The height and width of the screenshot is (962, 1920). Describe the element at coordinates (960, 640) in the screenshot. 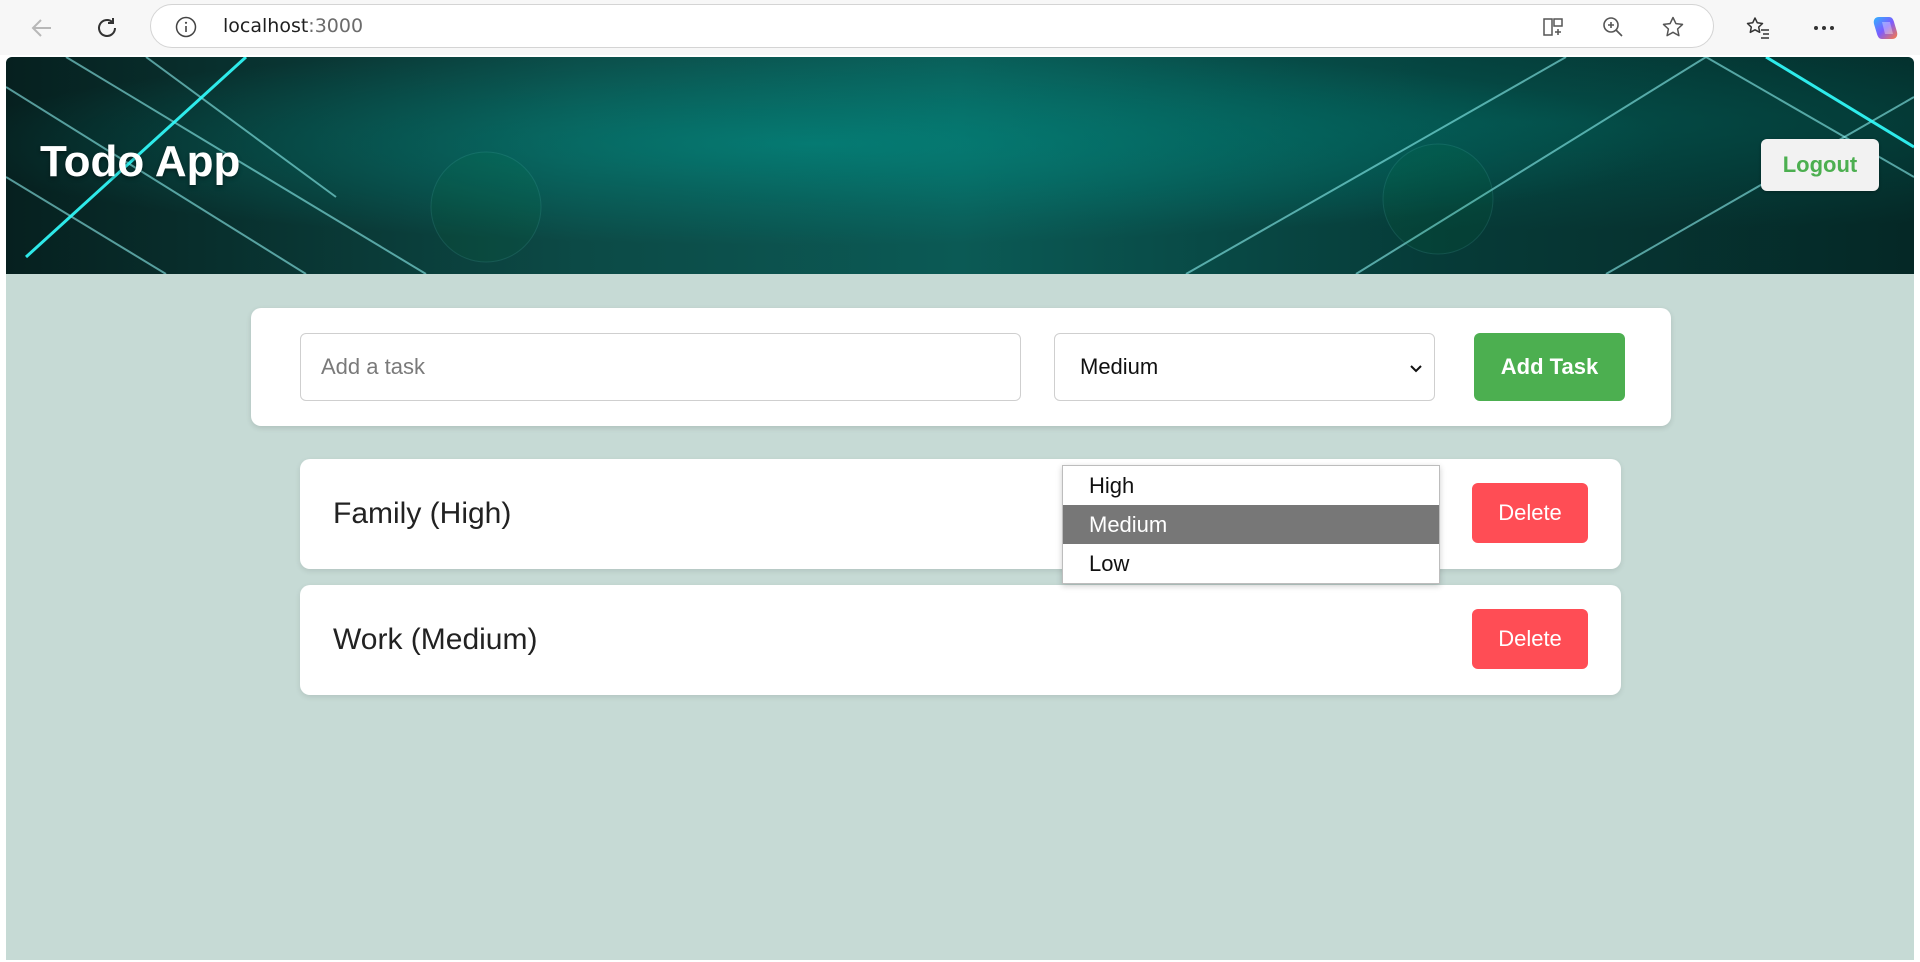

I see `task-item: Work (Medium) Delete` at that location.